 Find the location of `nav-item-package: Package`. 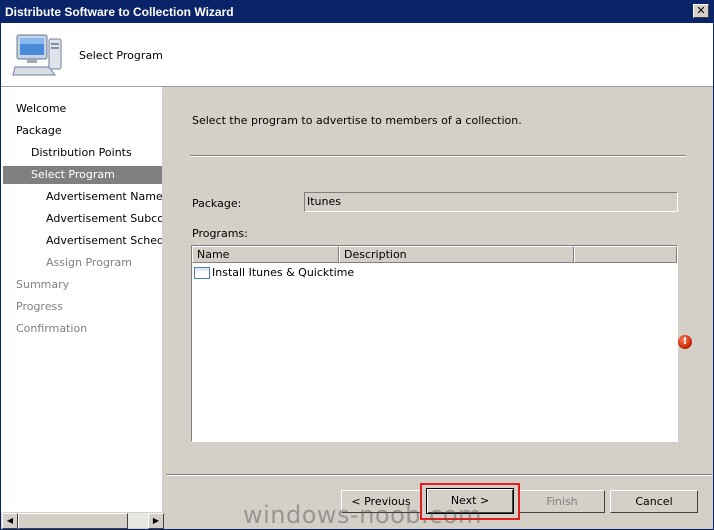

nav-item-package: Package is located at coordinates (39, 131).